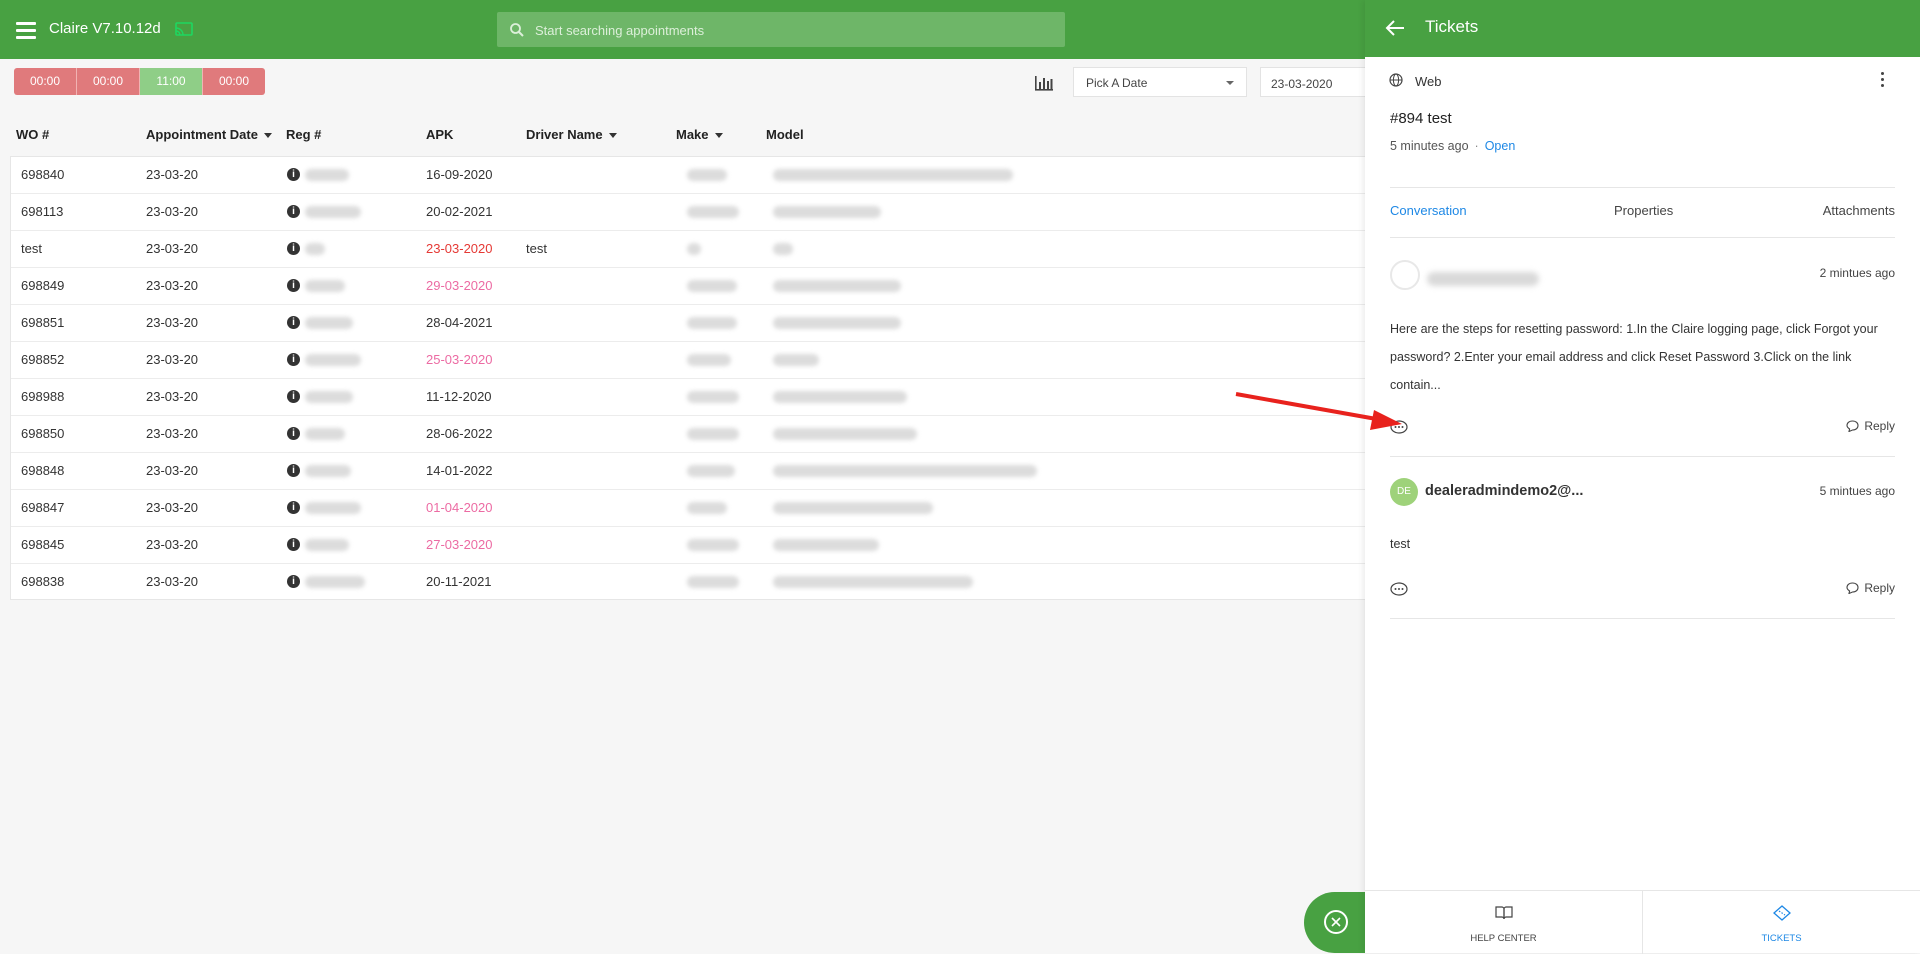  I want to click on column-appointment-date: Appointment Date, so click(209, 134).